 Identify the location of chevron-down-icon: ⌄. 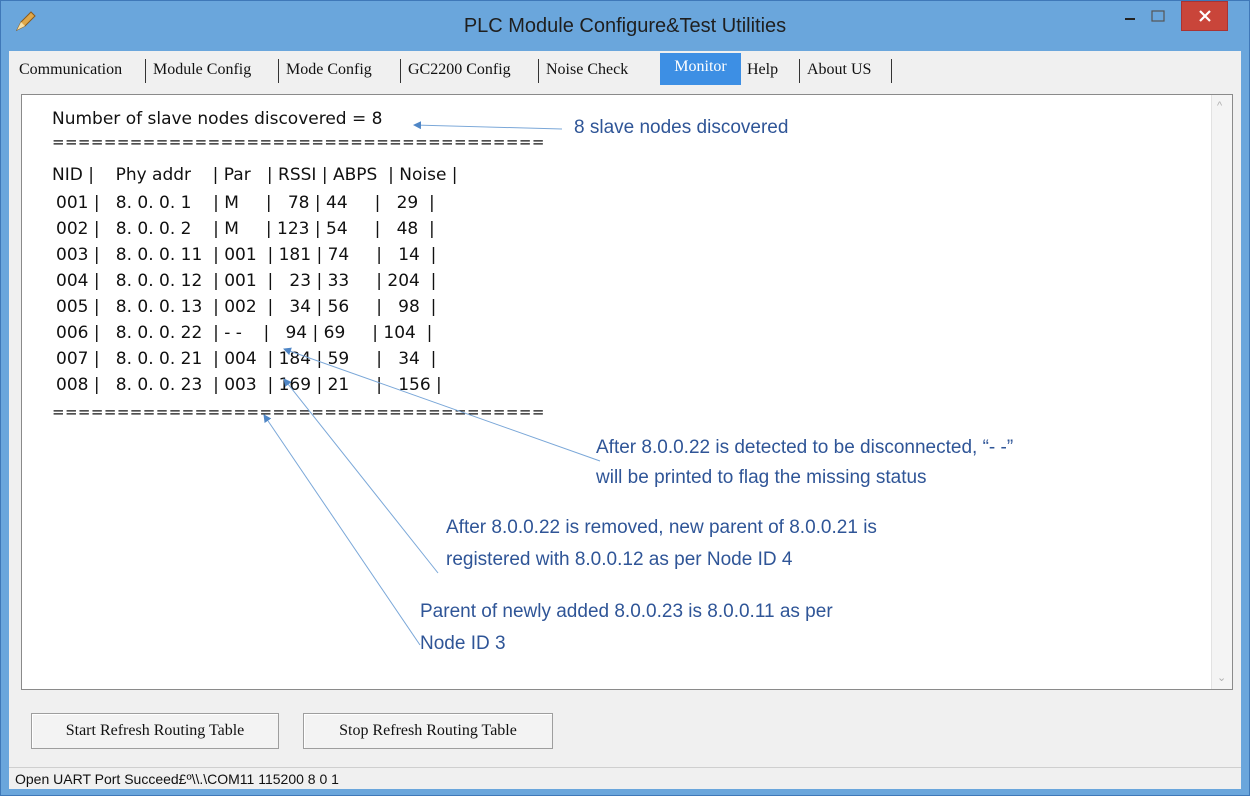
(1222, 678).